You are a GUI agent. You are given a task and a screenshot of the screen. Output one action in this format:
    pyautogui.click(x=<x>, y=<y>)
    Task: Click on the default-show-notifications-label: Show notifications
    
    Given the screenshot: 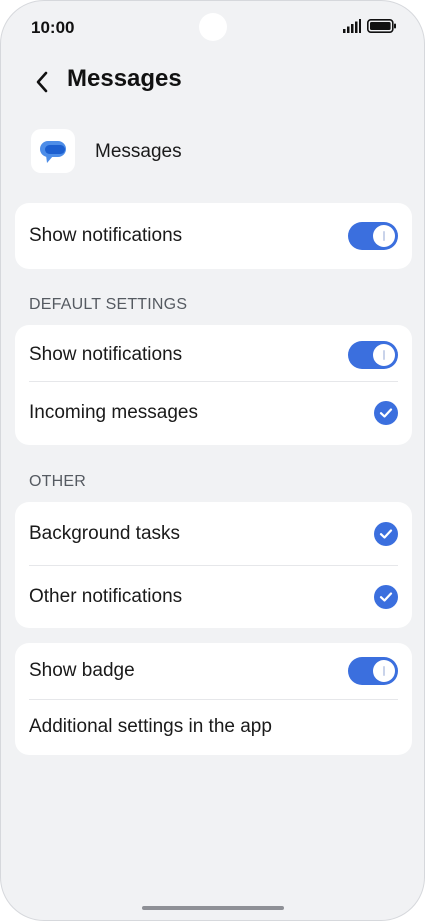 What is the action you would take?
    pyautogui.click(x=106, y=354)
    